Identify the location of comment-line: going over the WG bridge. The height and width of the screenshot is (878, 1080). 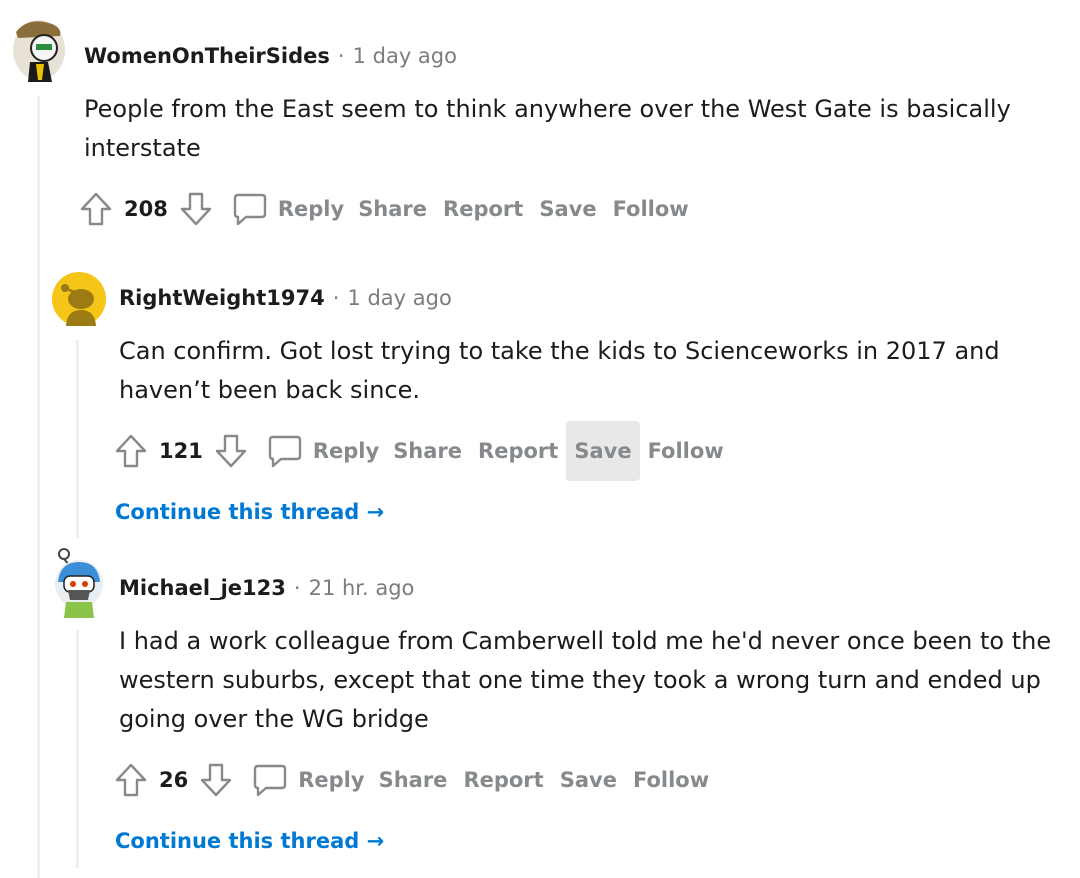
(274, 719).